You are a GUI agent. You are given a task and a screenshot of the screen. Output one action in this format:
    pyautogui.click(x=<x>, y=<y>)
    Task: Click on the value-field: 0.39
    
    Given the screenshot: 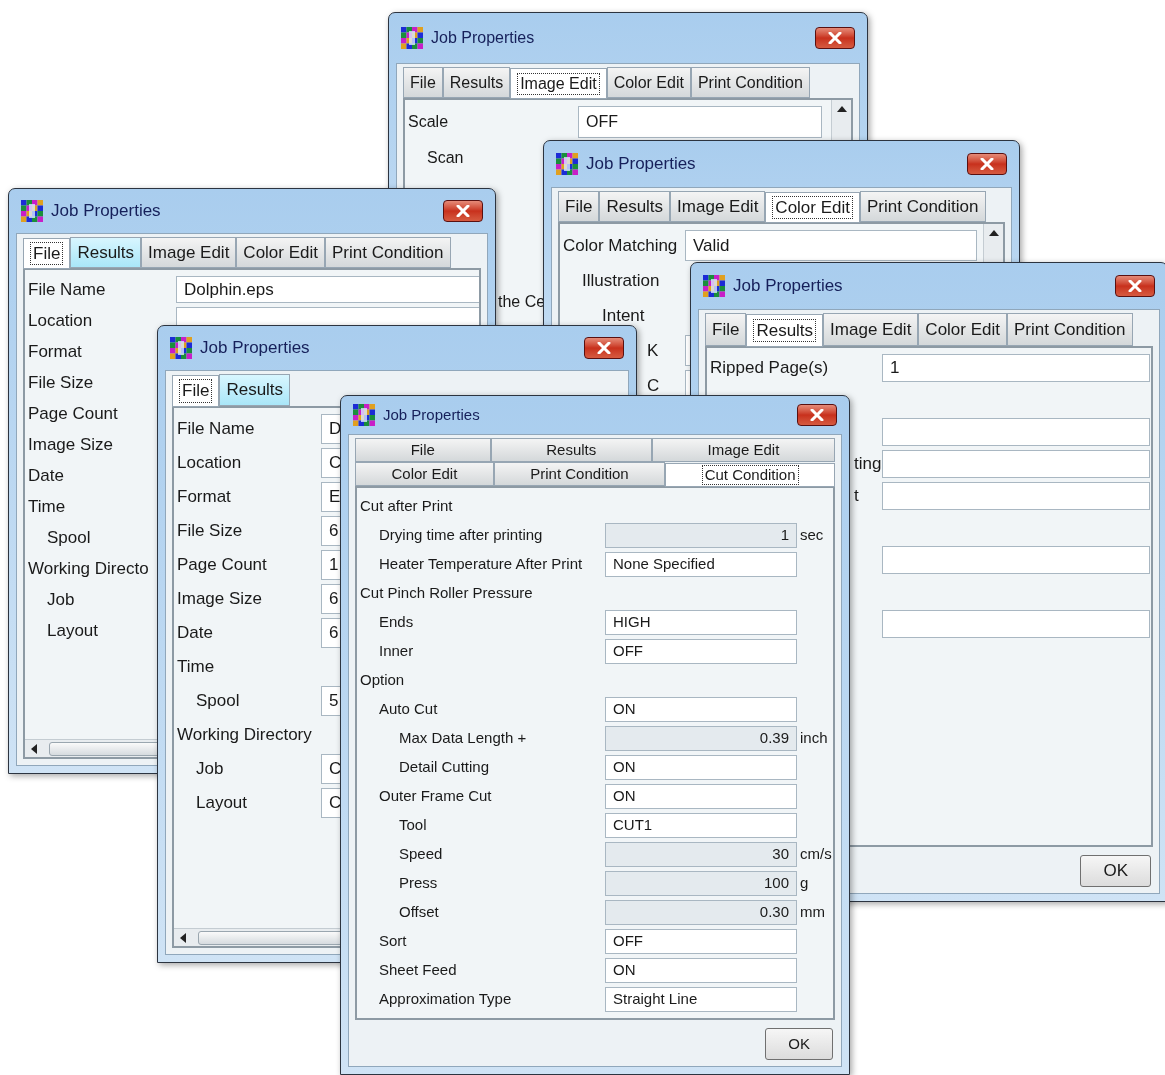 What is the action you would take?
    pyautogui.click(x=701, y=738)
    